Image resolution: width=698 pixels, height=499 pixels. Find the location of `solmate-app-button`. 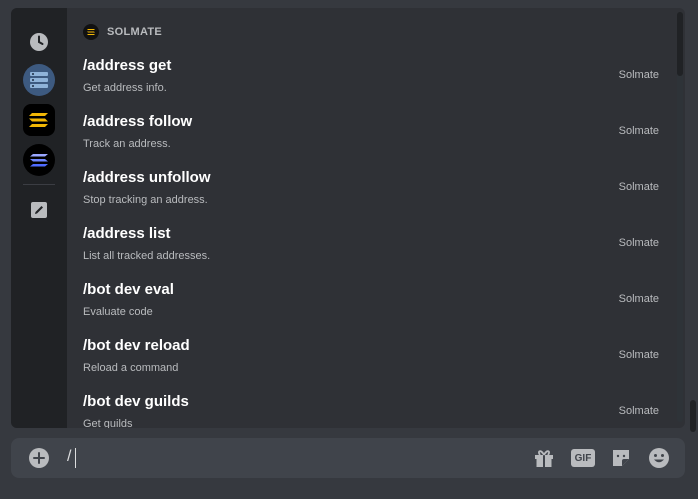

solmate-app-button is located at coordinates (39, 120).